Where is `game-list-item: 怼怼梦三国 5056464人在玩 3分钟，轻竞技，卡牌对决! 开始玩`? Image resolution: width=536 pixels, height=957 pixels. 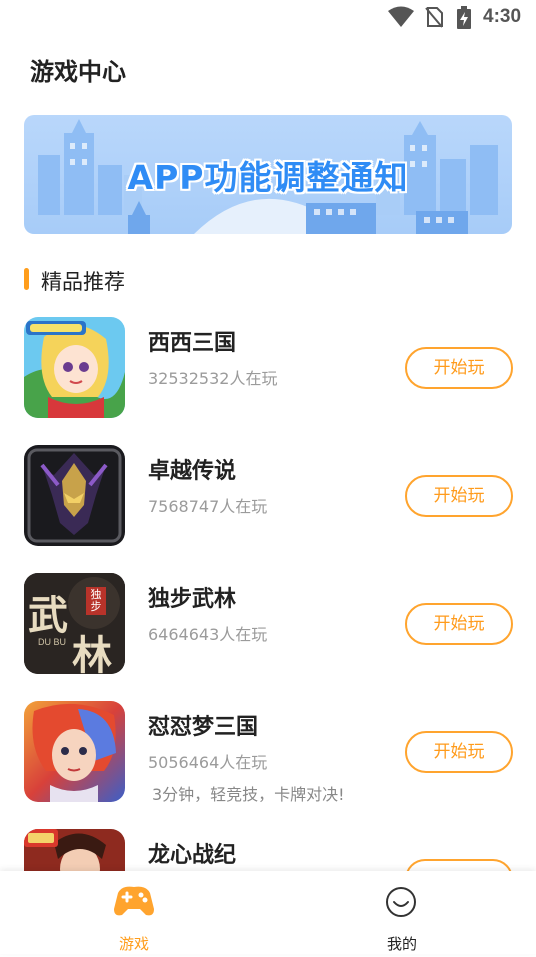
game-list-item: 怼怼梦三国 5056464人在玩 3分钟，轻竞技，卡牌对决! 开始玩 is located at coordinates (268, 765).